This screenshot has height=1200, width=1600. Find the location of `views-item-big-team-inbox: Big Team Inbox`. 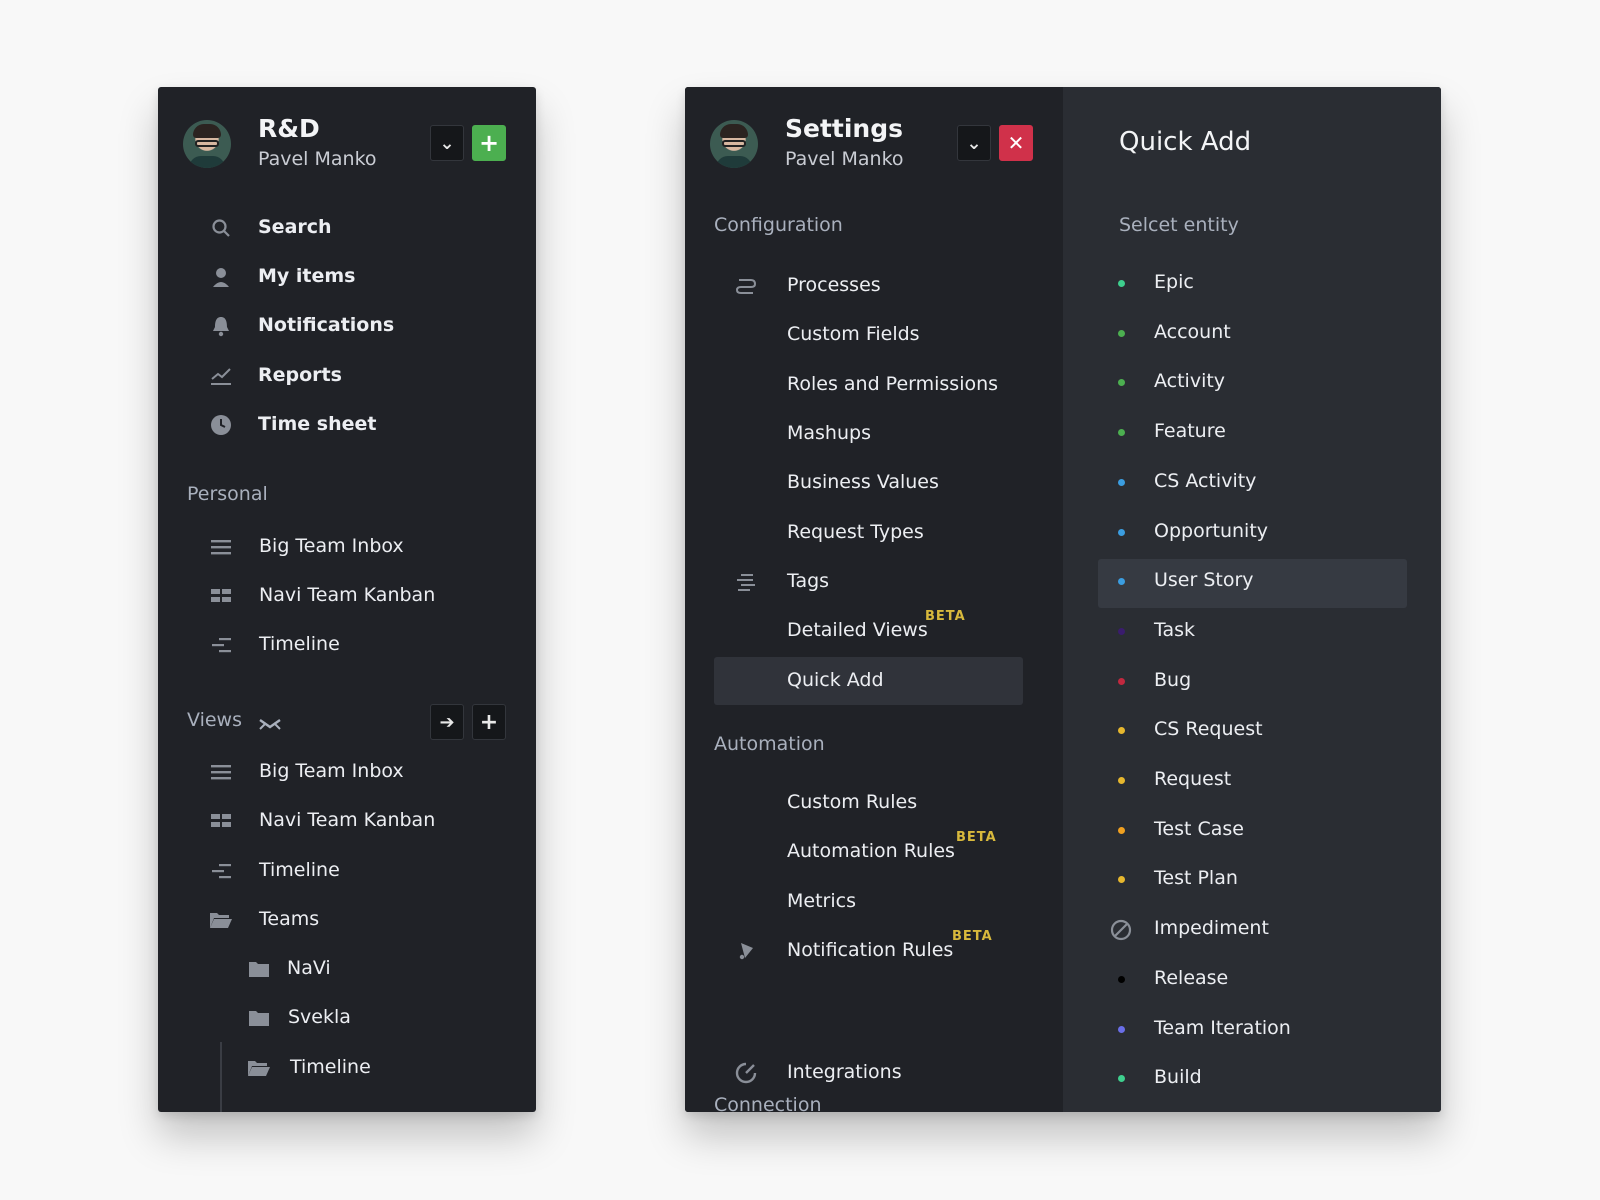

views-item-big-team-inbox: Big Team Inbox is located at coordinates (347, 772).